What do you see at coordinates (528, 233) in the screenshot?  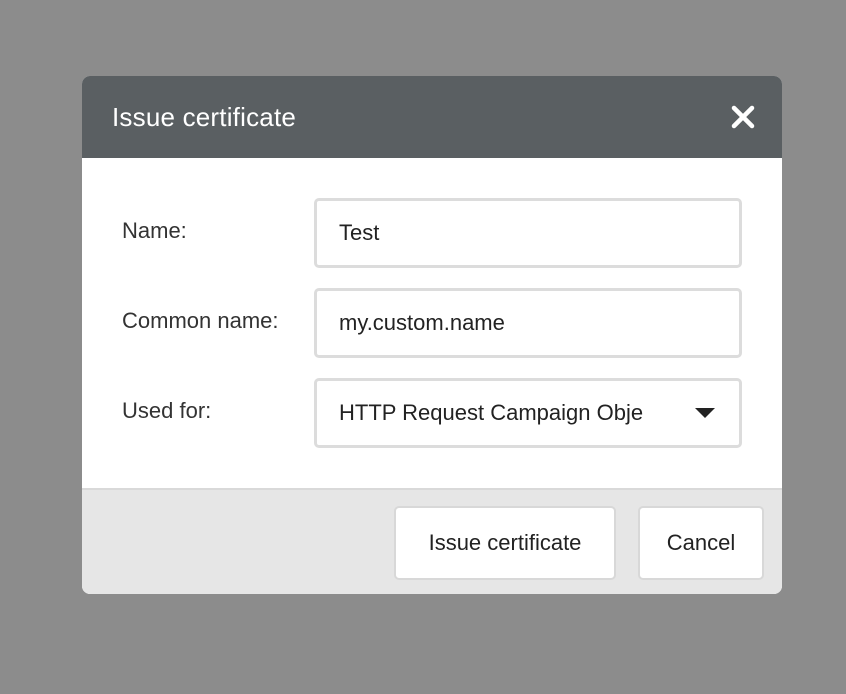 I see `name-input: Test` at bounding box center [528, 233].